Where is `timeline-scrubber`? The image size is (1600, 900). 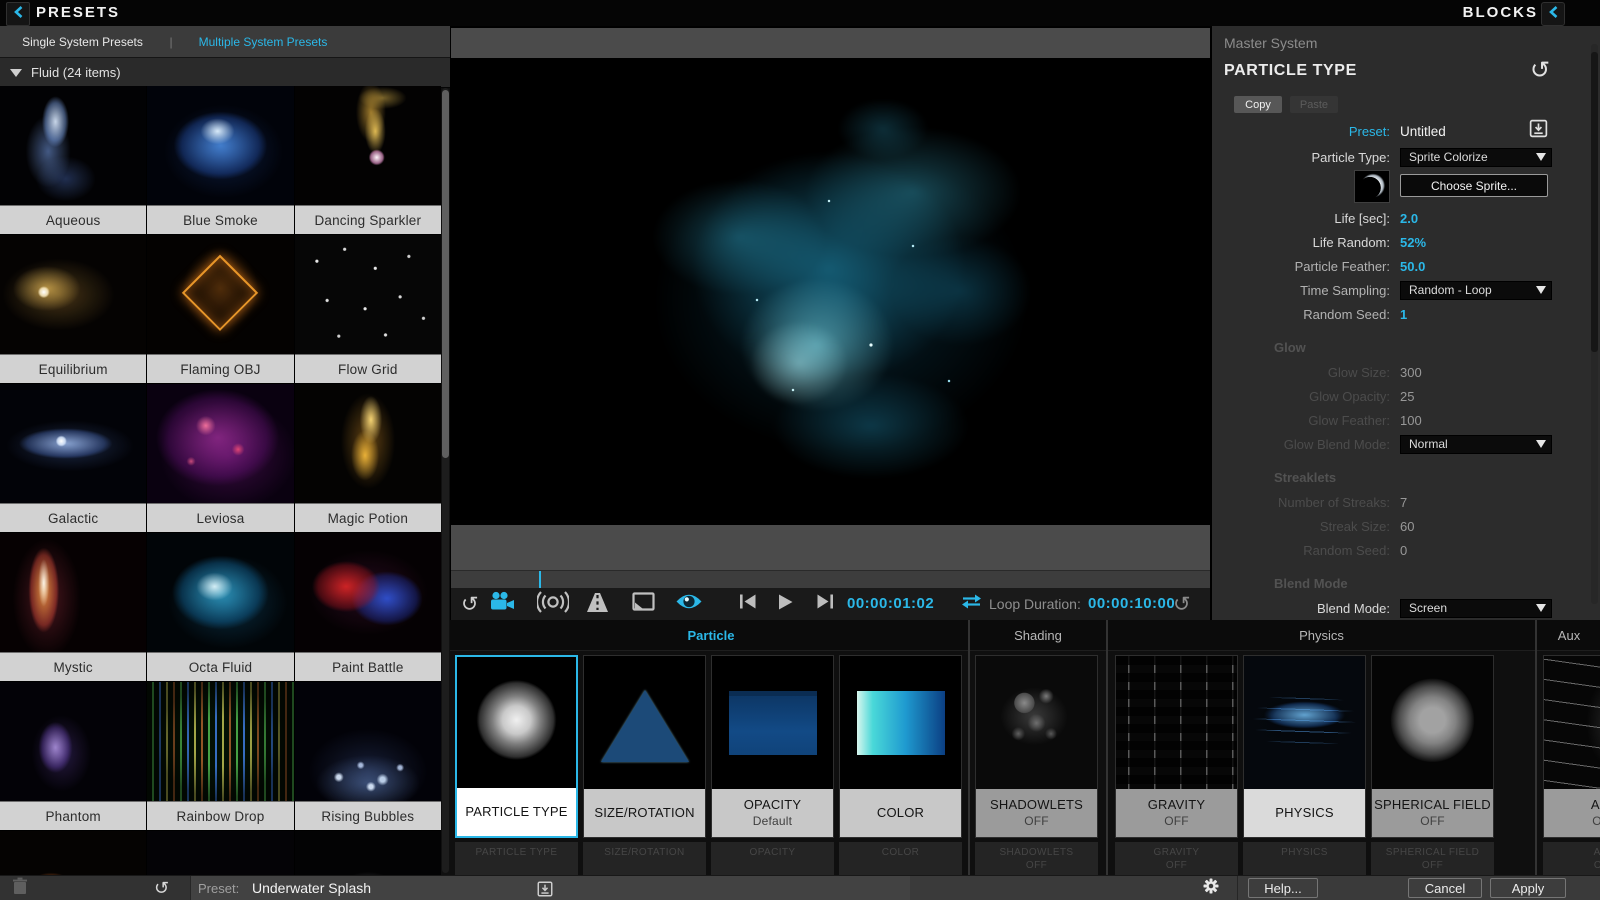 timeline-scrubber is located at coordinates (831, 579).